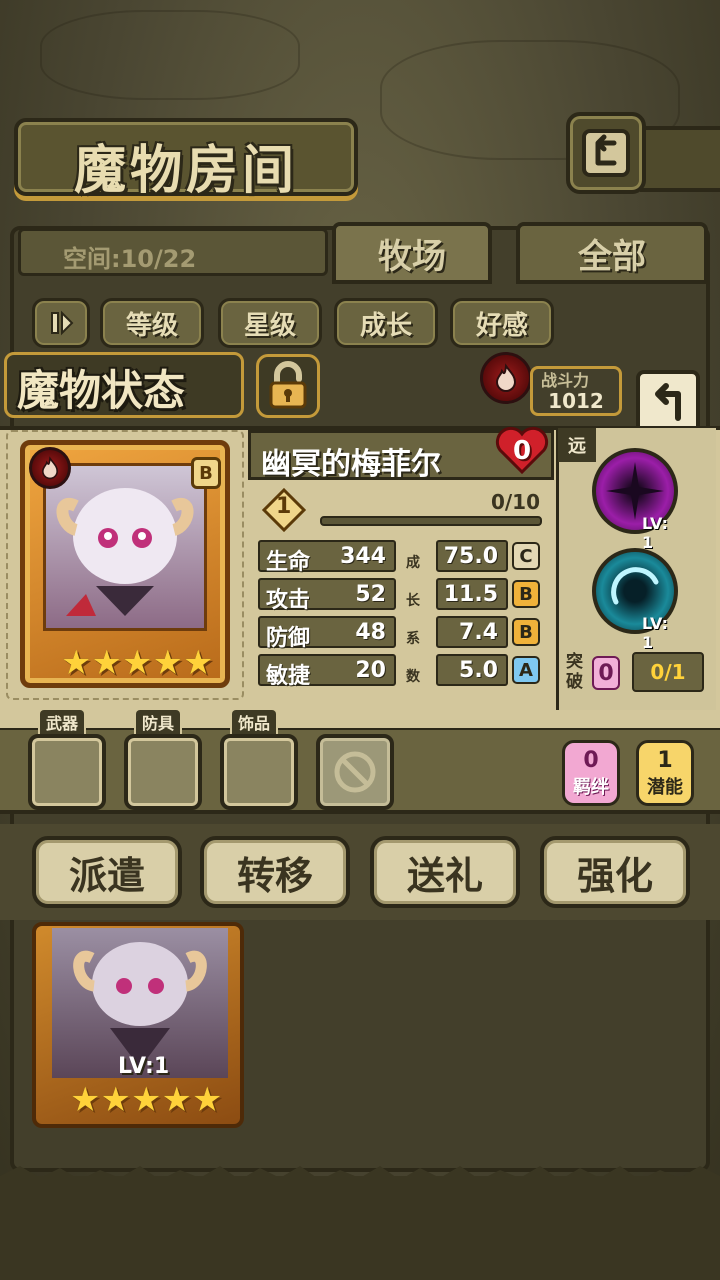  I want to click on return-arrow-icon, so click(668, 402).